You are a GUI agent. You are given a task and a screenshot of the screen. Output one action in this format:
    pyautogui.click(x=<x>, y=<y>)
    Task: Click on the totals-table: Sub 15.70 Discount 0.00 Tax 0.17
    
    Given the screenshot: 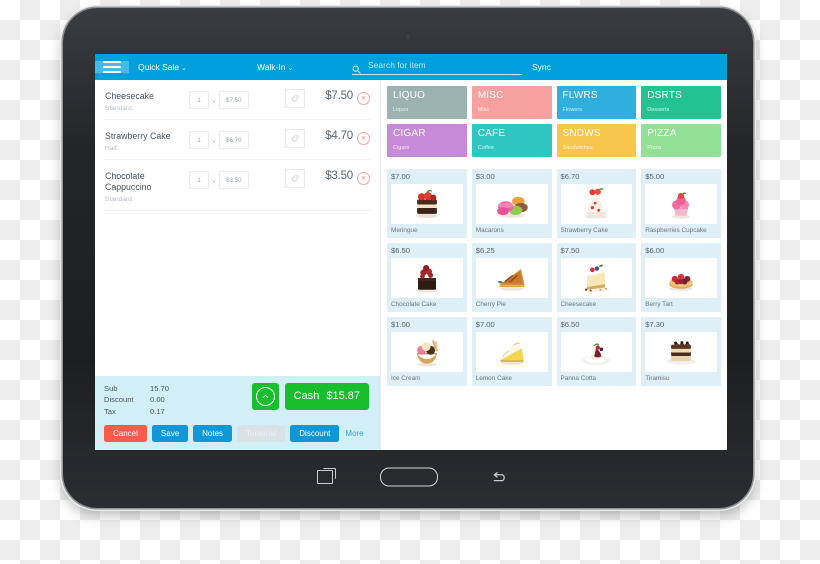 What is the action you would take?
    pyautogui.click(x=178, y=400)
    